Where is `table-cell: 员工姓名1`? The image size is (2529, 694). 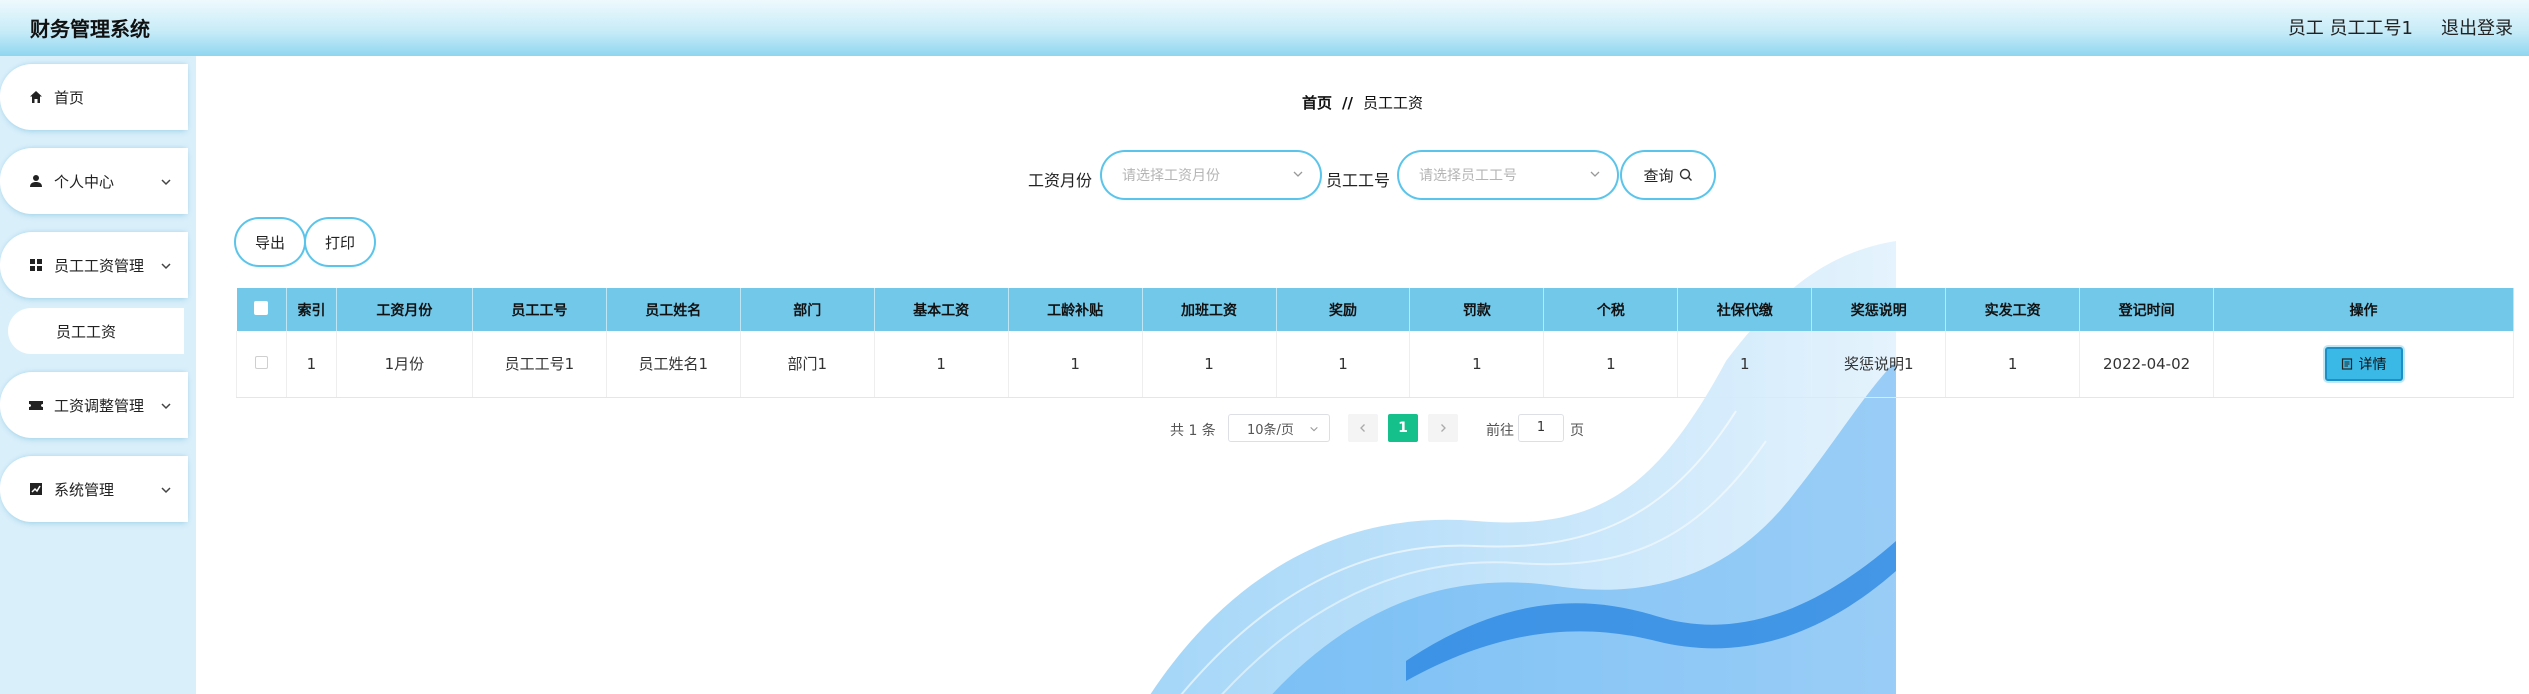 table-cell: 员工姓名1 is located at coordinates (673, 364).